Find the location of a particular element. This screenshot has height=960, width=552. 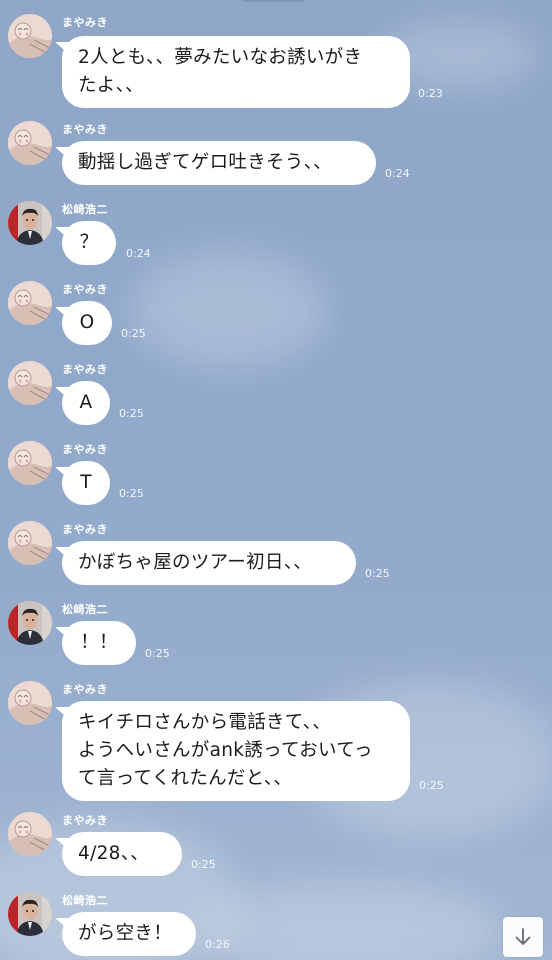

message-bubble: がら空き！ is located at coordinates (129, 934).